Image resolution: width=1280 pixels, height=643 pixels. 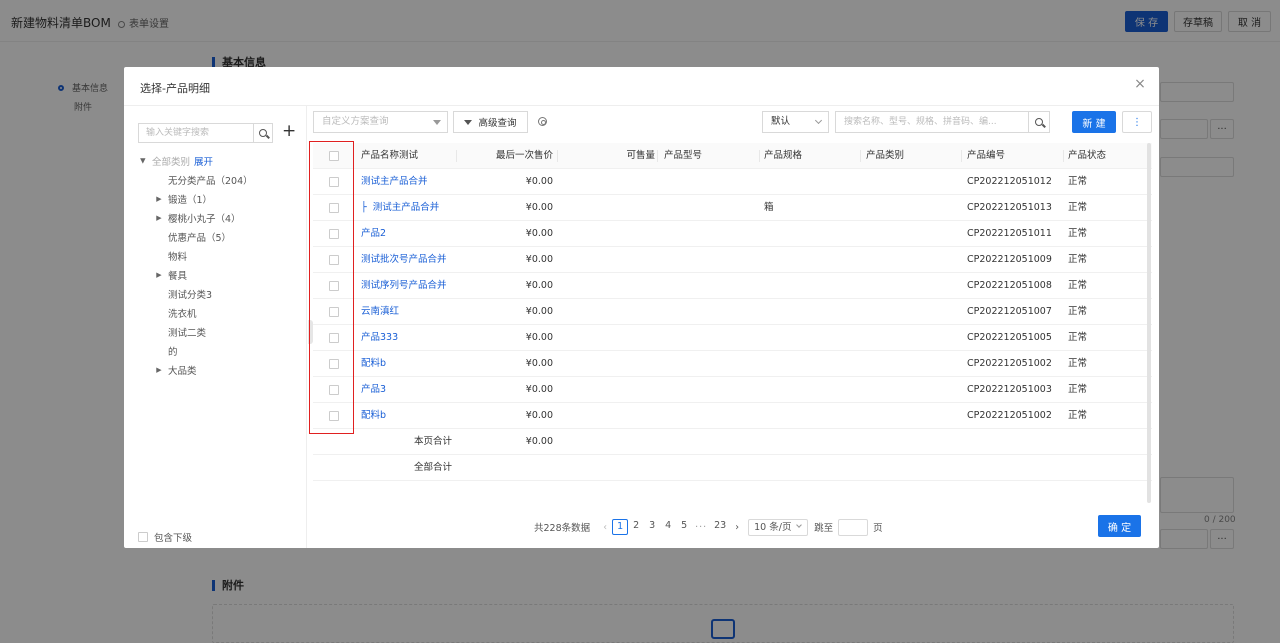 I want to click on product-name-link: 测试主产品合并, so click(x=408, y=182).